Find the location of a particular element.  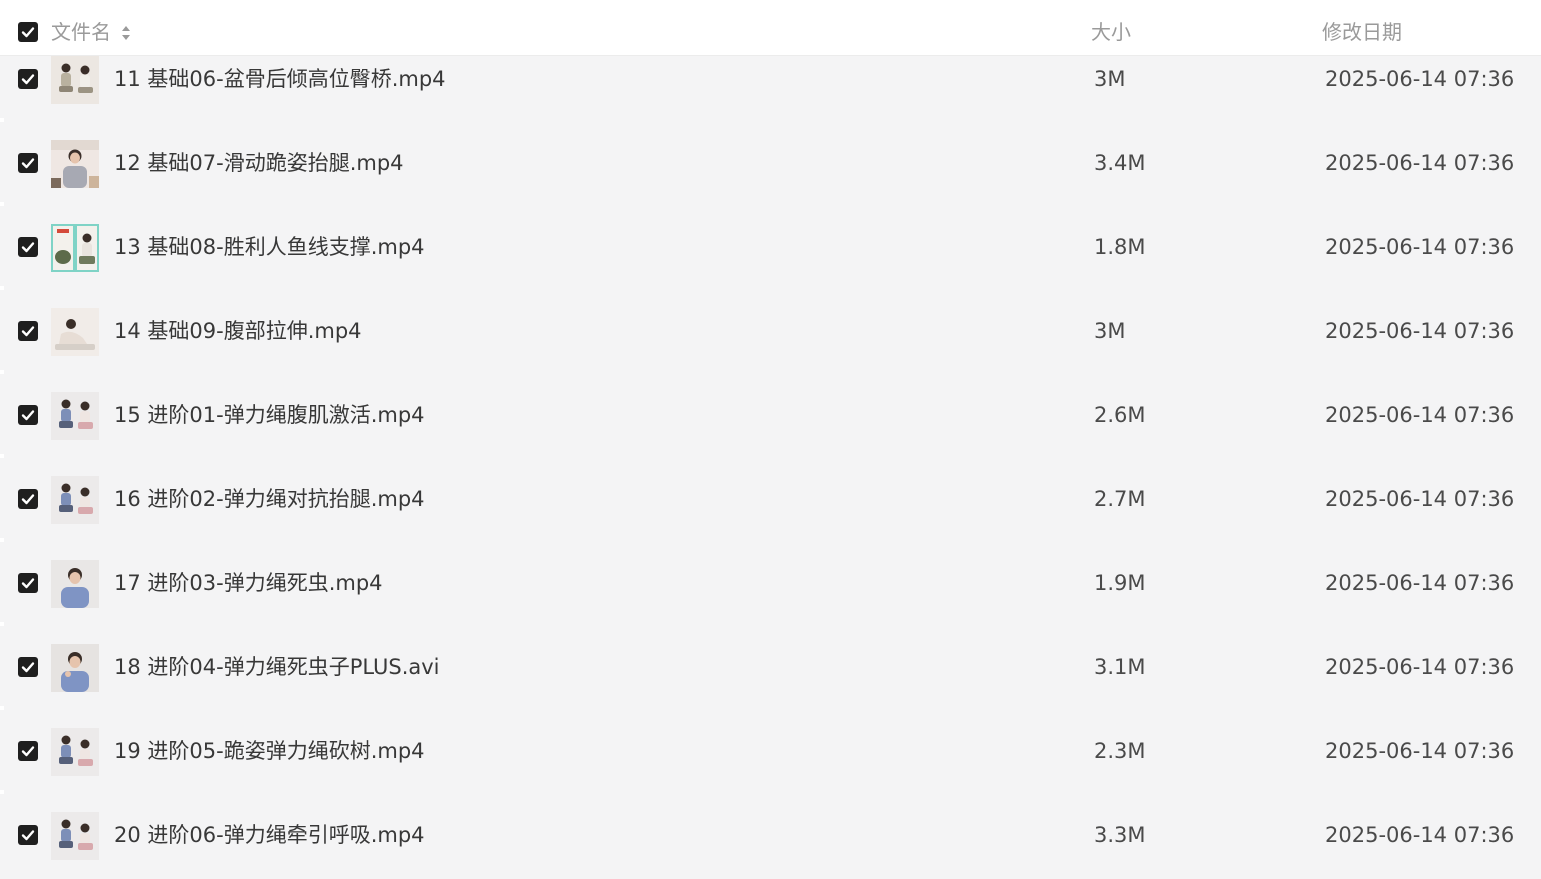

file-name: 11 基础06-盆骨后倾高位臀桥.mp4 is located at coordinates (280, 79).